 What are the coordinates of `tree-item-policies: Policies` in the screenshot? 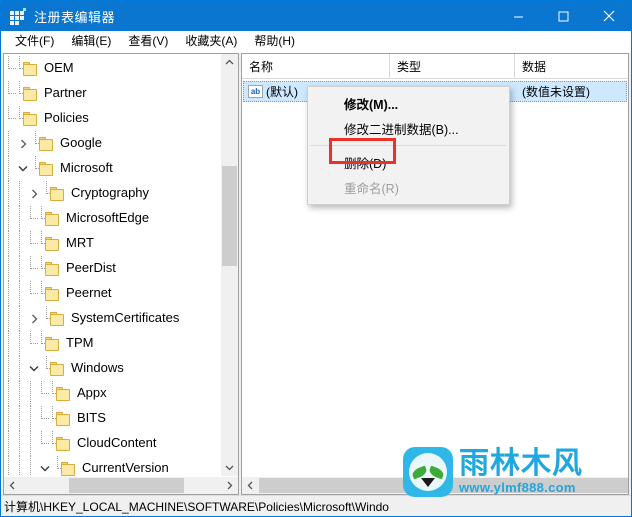 It's located at (112, 118).